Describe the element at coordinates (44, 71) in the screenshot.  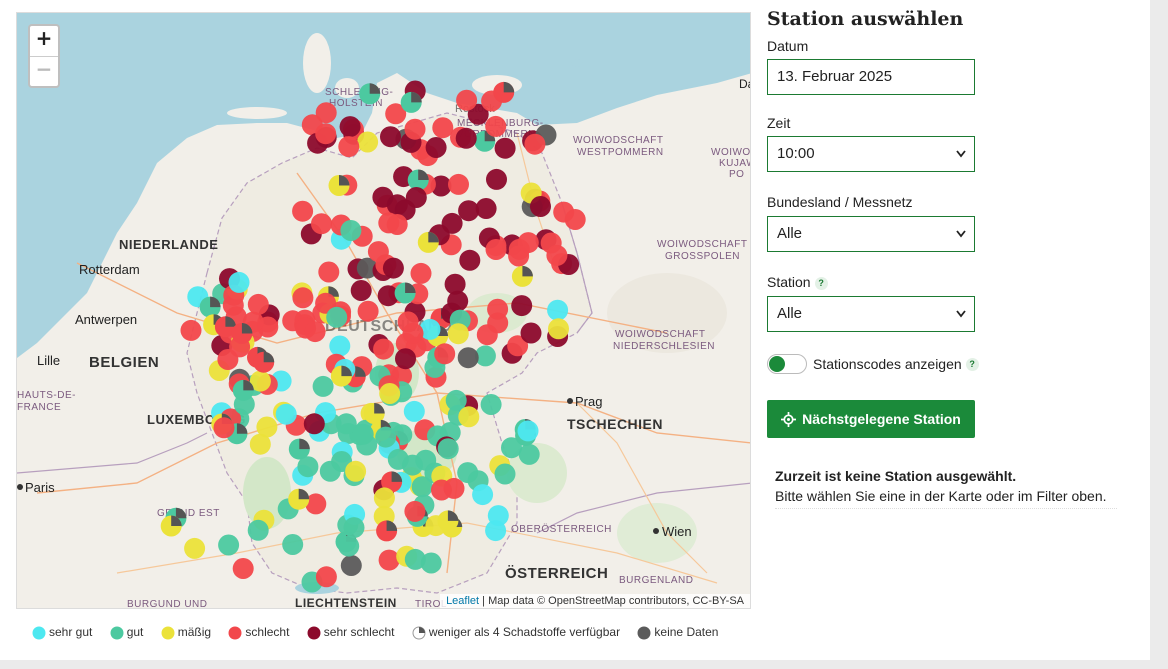
I see `zoom-out-button: −` at that location.